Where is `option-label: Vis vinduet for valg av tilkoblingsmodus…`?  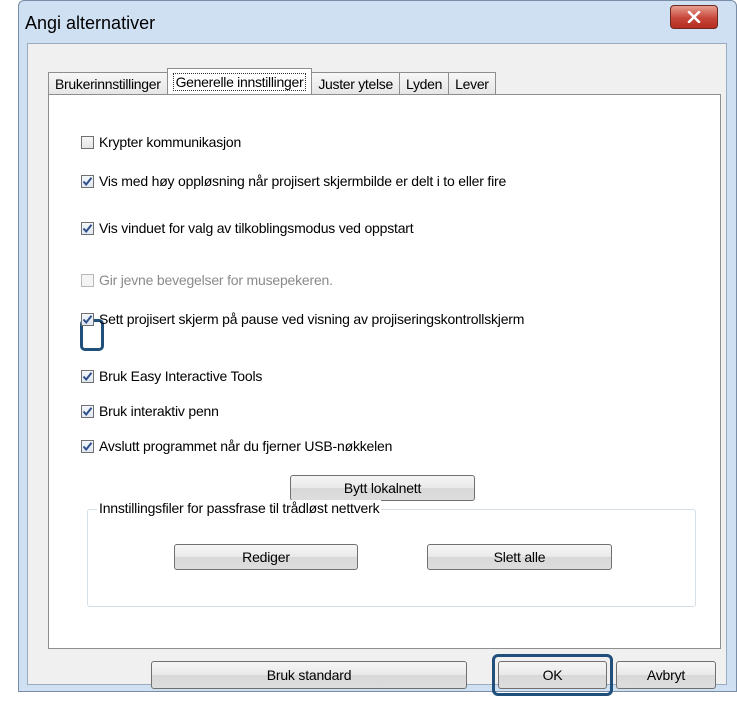
option-label: Vis vinduet for valg av tilkoblingsmodus… is located at coordinates (256, 228).